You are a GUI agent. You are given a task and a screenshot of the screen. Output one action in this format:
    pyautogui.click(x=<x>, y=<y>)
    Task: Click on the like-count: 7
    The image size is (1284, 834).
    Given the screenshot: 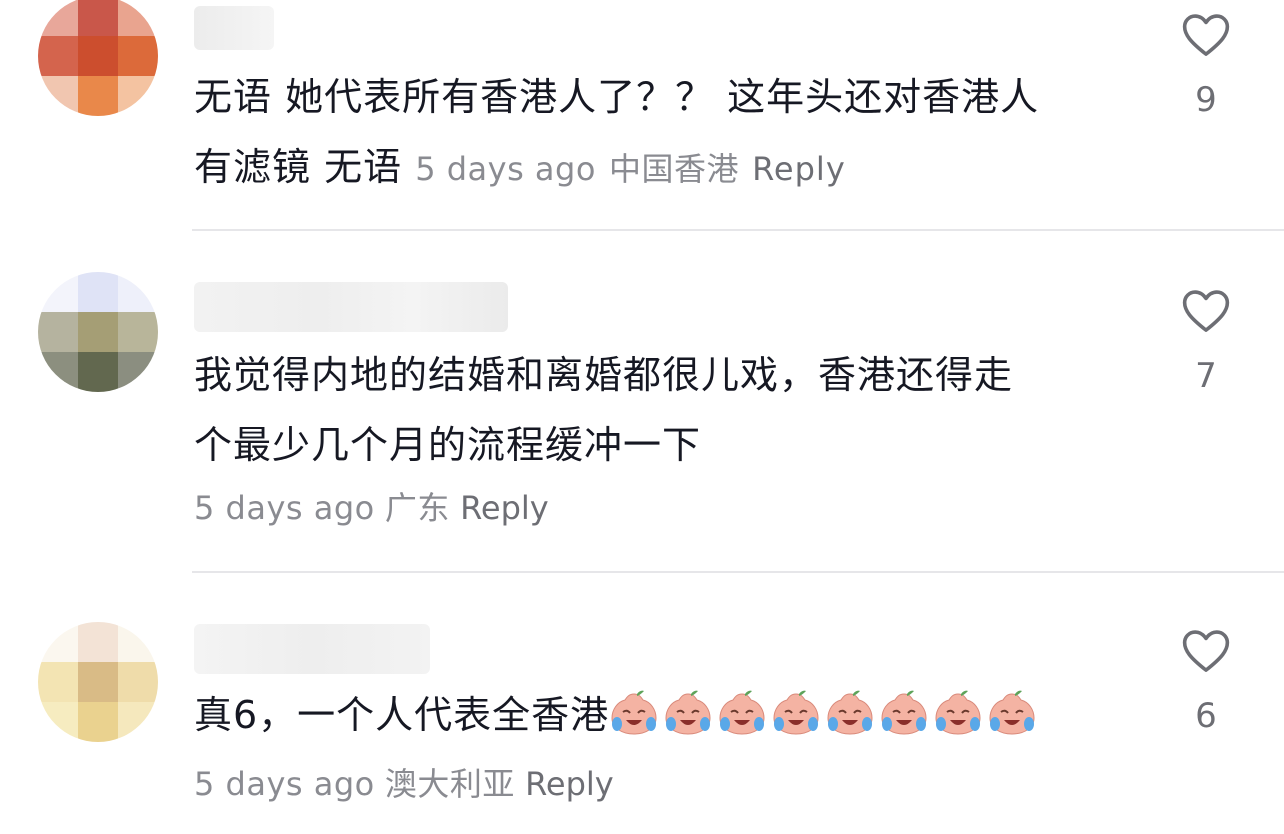 What is the action you would take?
    pyautogui.click(x=1206, y=376)
    